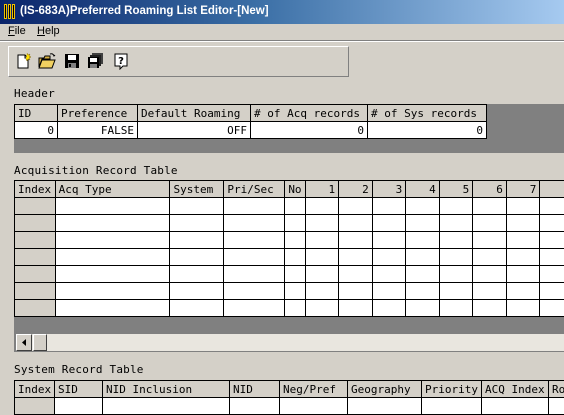 The height and width of the screenshot is (415, 564). Describe the element at coordinates (290, 342) in the screenshot. I see `acq-horizontal-scrollbar` at that location.